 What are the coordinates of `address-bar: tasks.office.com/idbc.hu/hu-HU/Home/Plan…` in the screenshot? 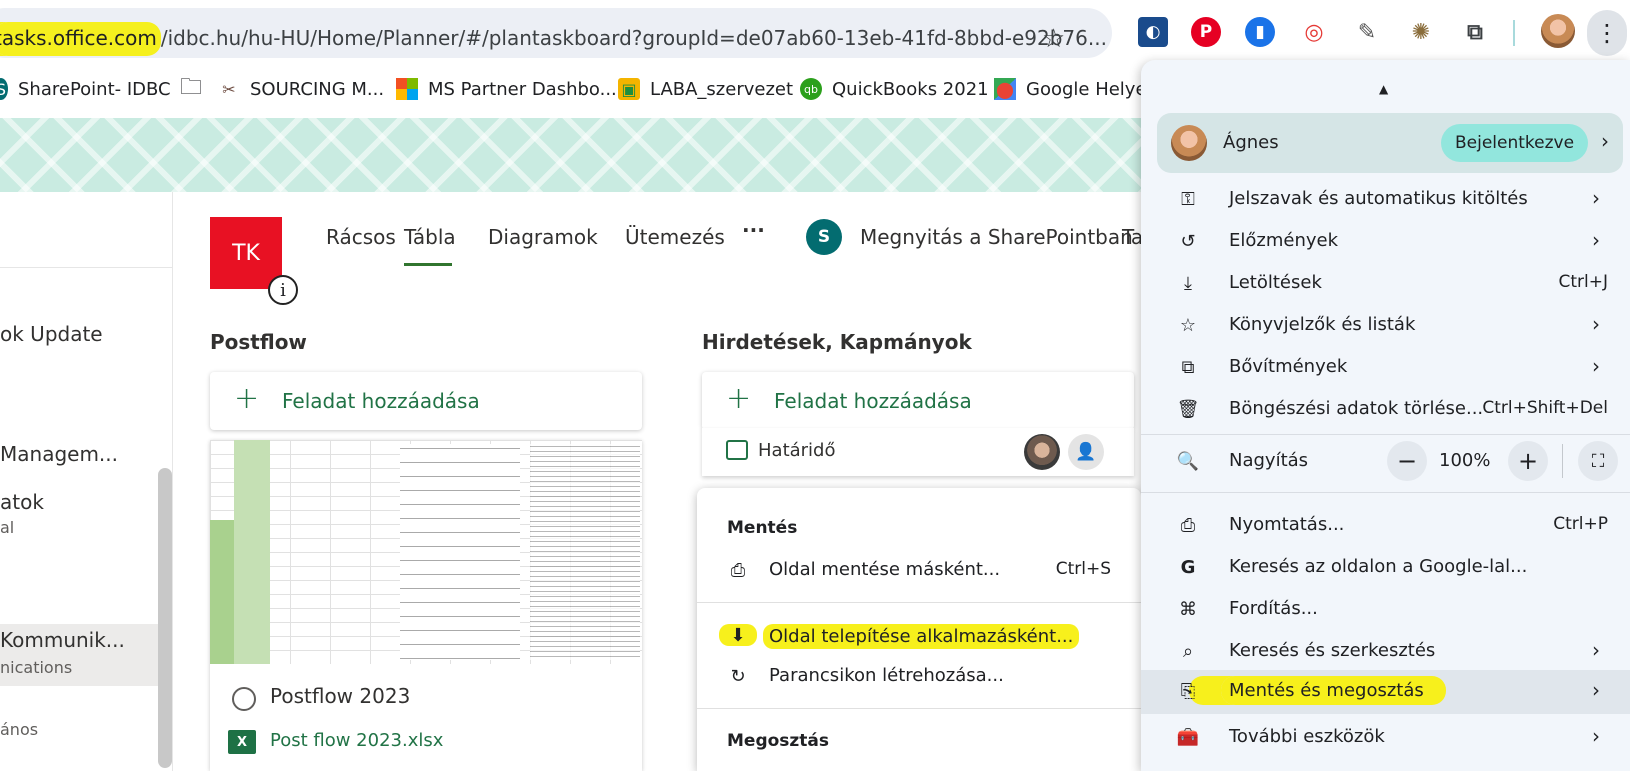 It's located at (556, 33).